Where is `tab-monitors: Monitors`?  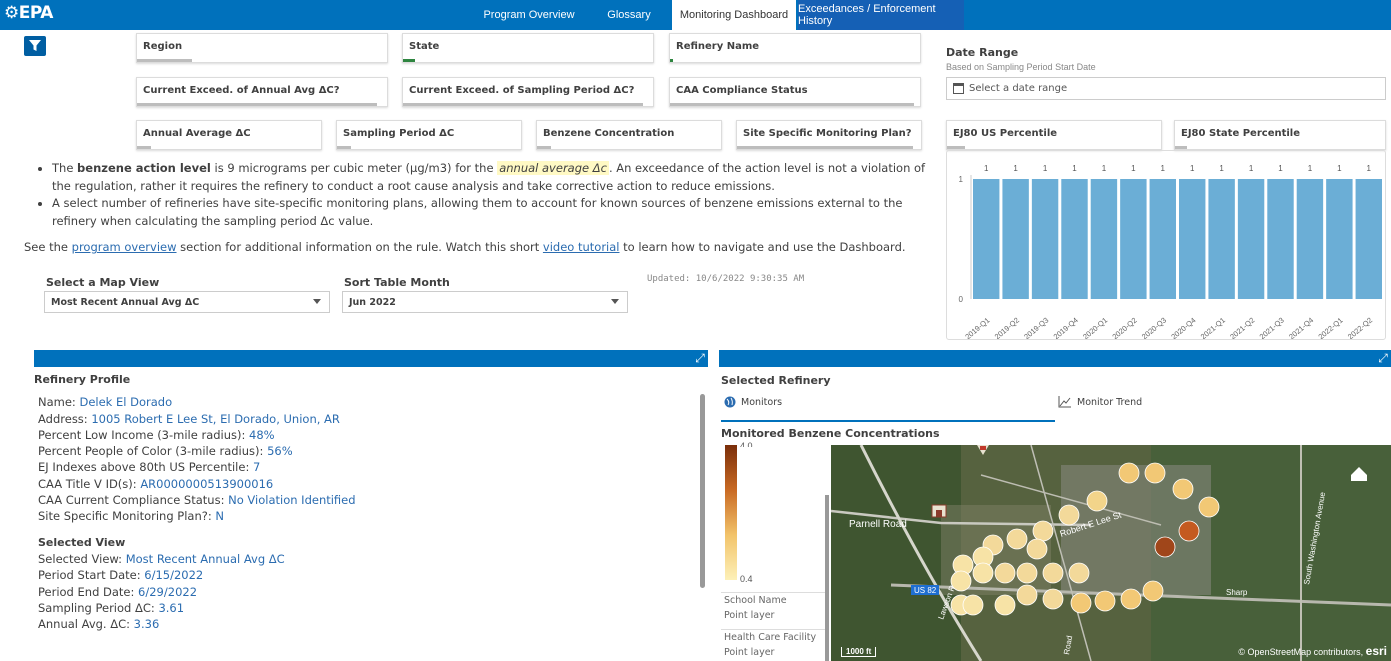
tab-monitors: Monitors is located at coordinates (753, 402).